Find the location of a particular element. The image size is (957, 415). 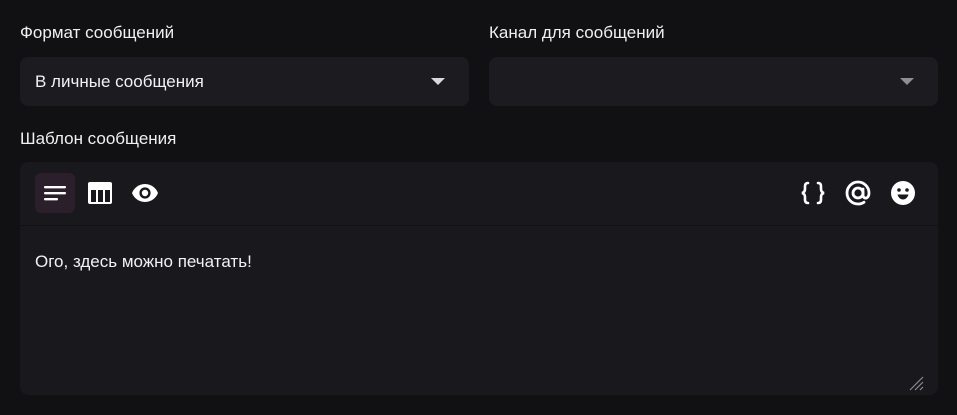

template-text: Ого, здесь можно печатать! is located at coordinates (143, 261).